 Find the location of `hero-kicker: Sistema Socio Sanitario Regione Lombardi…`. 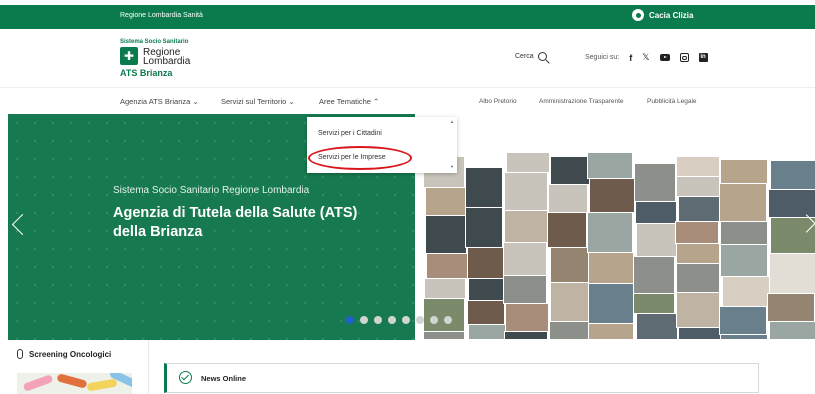

hero-kicker: Sistema Socio Sanitario Regione Lombardi… is located at coordinates (211, 190).